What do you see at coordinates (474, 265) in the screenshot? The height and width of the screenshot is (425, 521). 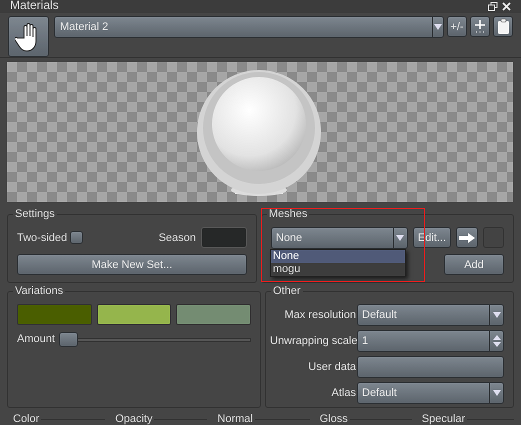 I see `add-mesh-button: Add` at bounding box center [474, 265].